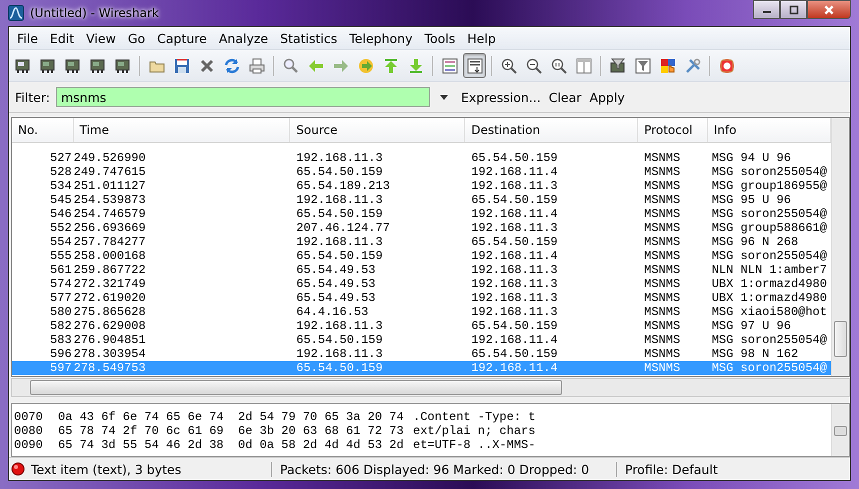 The width and height of the screenshot is (859, 489). Describe the element at coordinates (332, 312) in the screenshot. I see `table-cell-text: 64.4.16.53` at that location.